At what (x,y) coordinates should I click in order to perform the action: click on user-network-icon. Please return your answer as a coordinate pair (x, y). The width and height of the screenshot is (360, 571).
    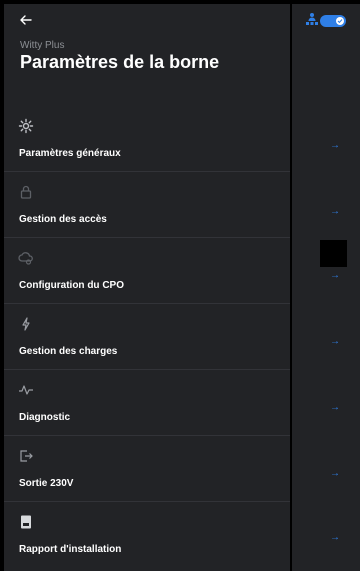
    Looking at the image, I should click on (312, 21).